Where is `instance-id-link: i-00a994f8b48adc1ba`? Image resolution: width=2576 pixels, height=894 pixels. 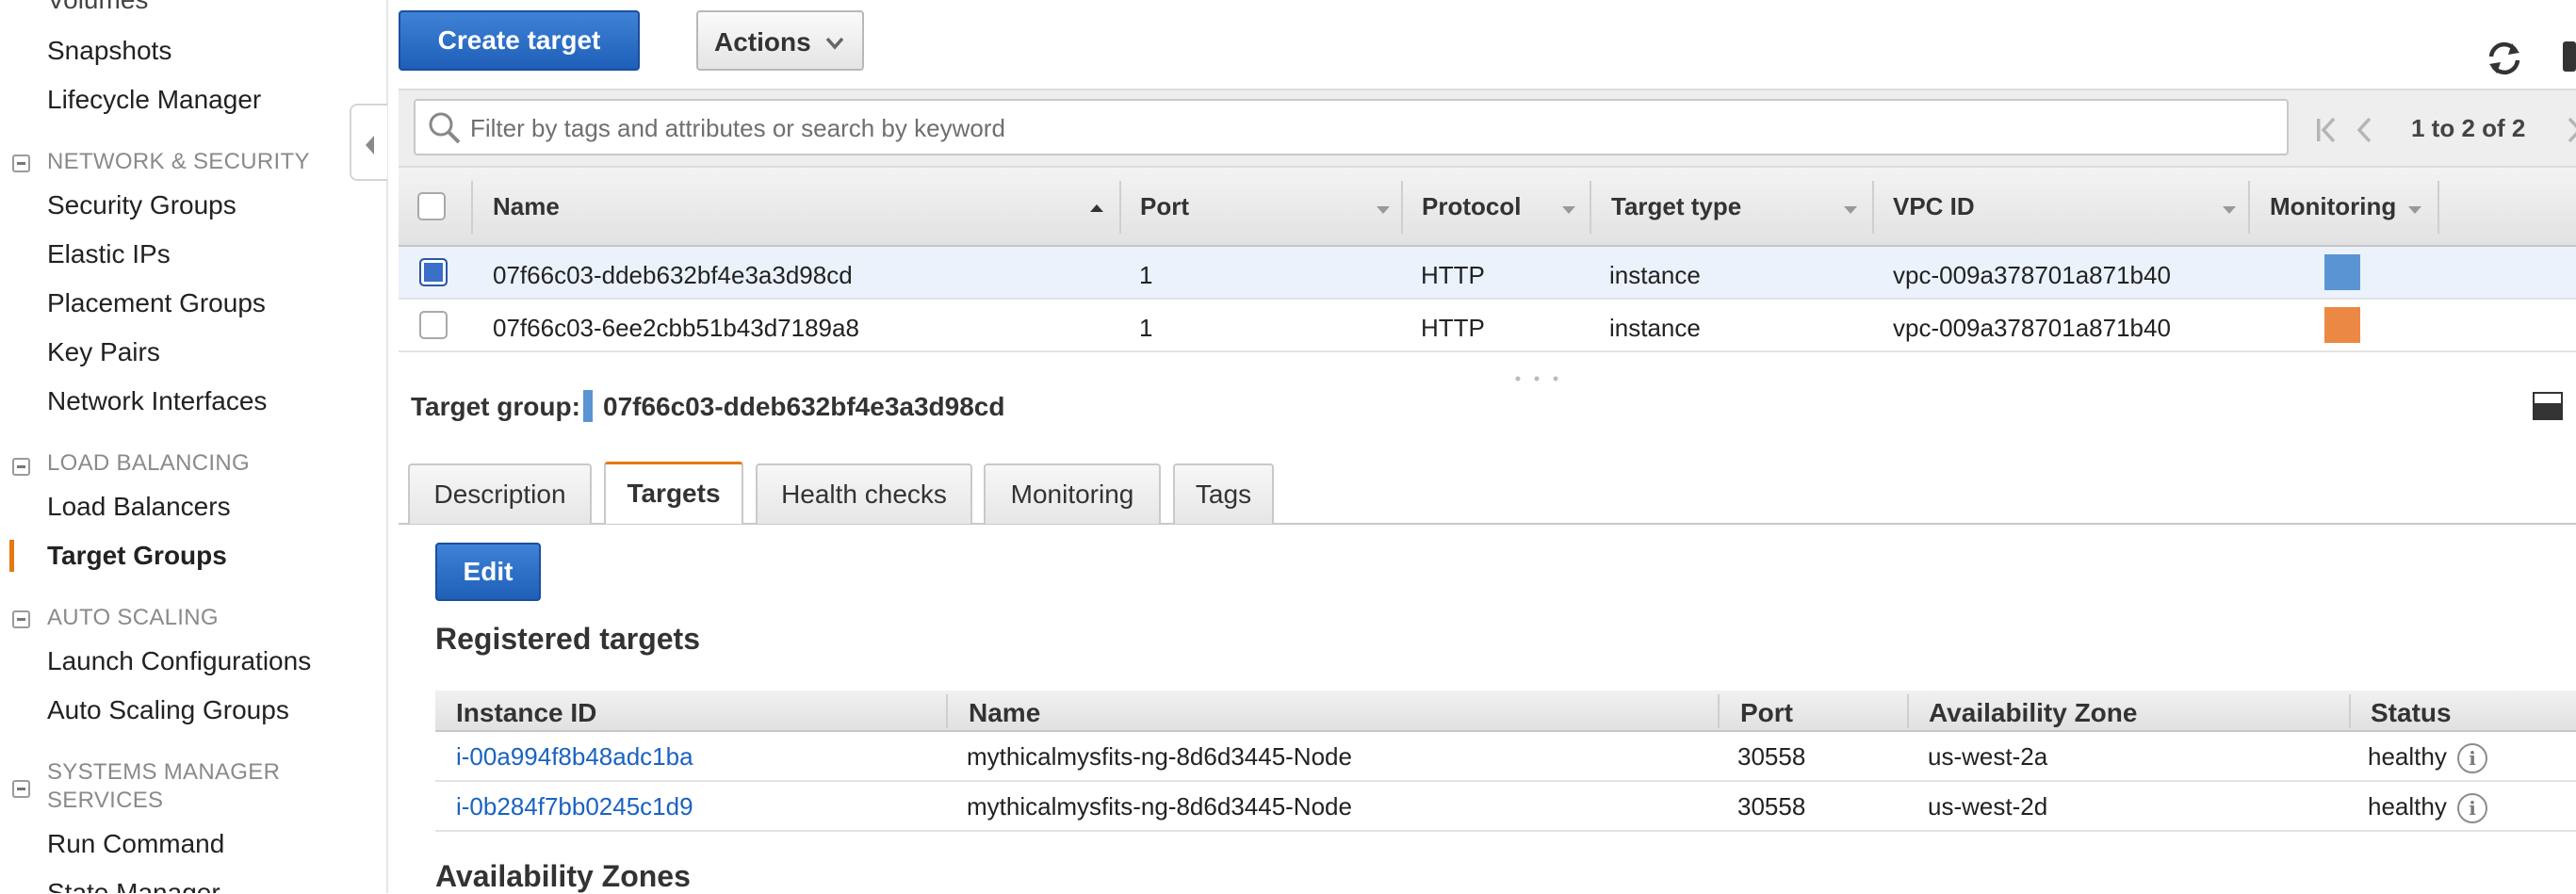
instance-id-link: i-00a994f8b48adc1ba is located at coordinates (574, 757).